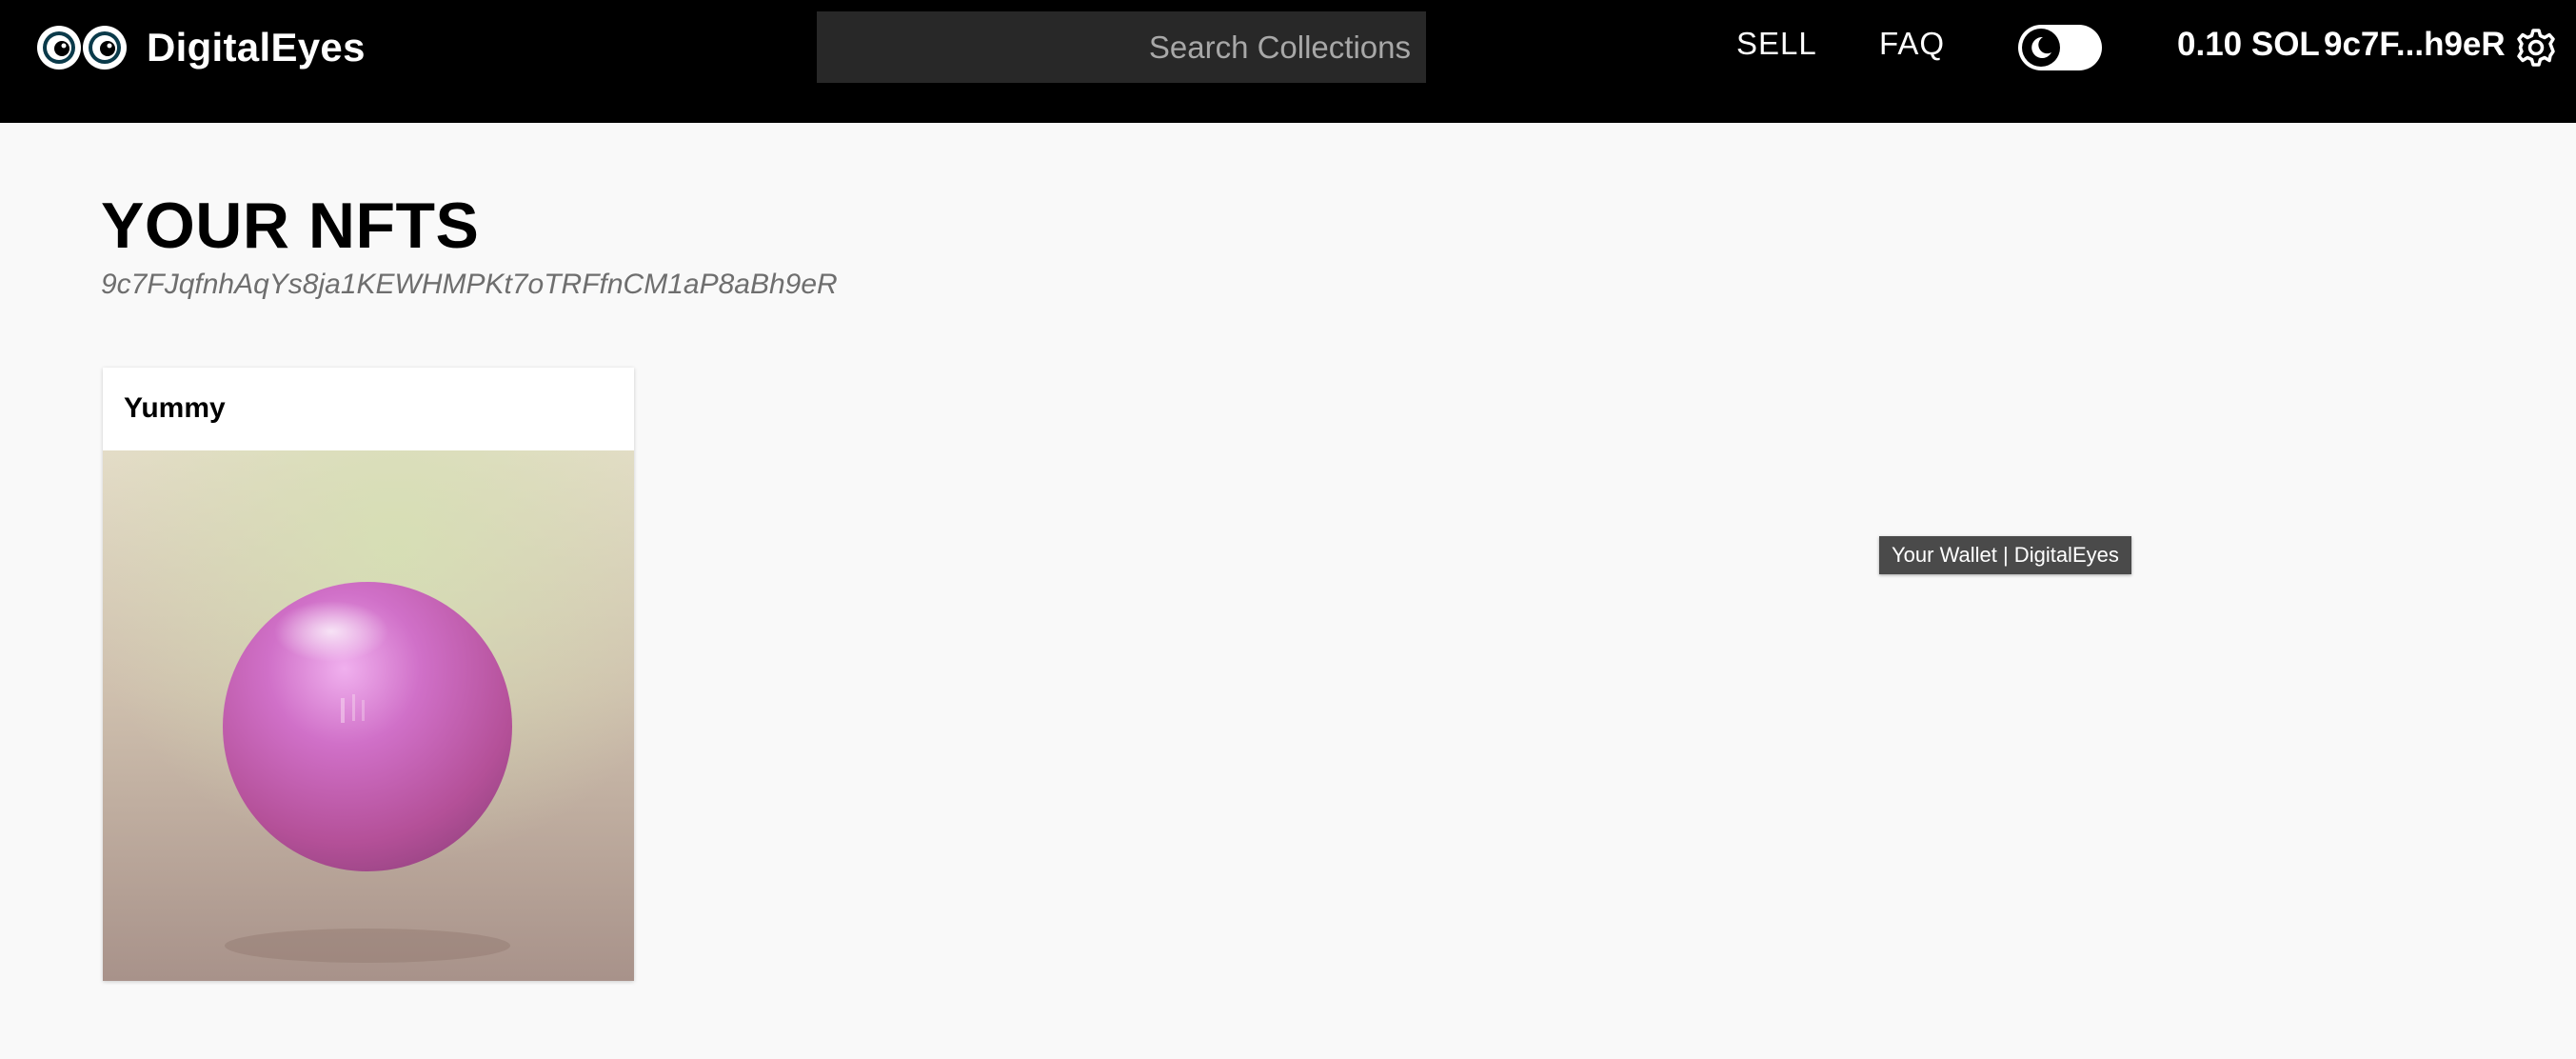 This screenshot has height=1059, width=2576. I want to click on brand-name: DigitalEyes, so click(256, 47).